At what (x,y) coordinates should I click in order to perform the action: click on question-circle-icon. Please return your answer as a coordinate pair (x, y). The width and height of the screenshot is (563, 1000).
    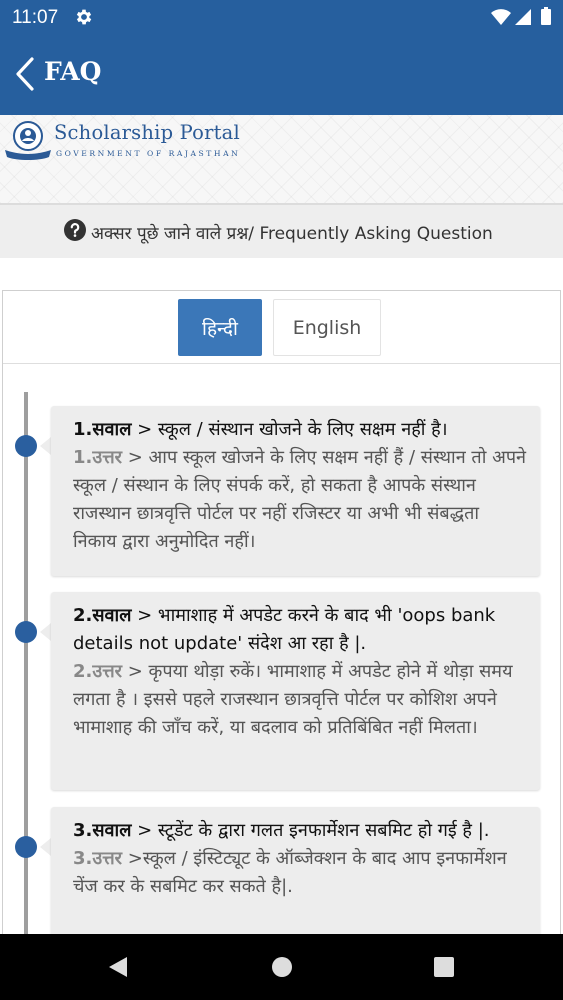
    Looking at the image, I should click on (75, 230).